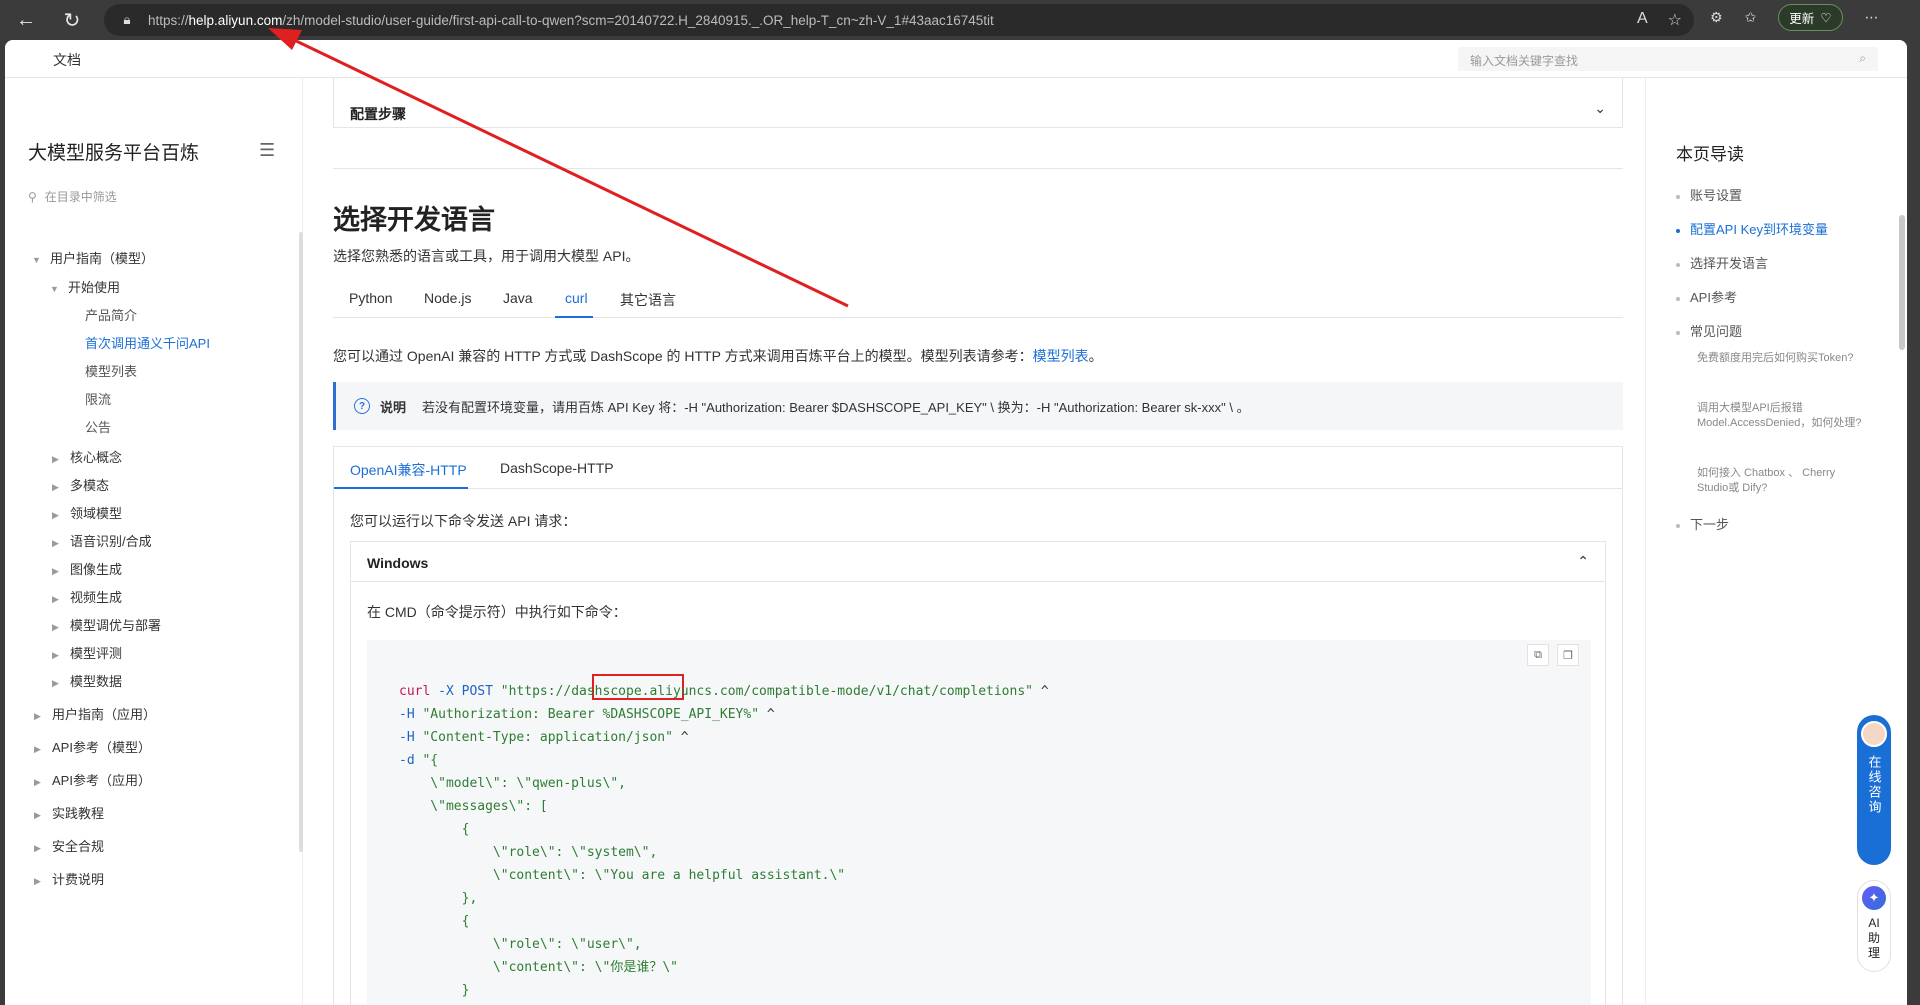 This screenshot has width=1920, height=1005. I want to click on toc-item-account: 账号设置, so click(1709, 194).